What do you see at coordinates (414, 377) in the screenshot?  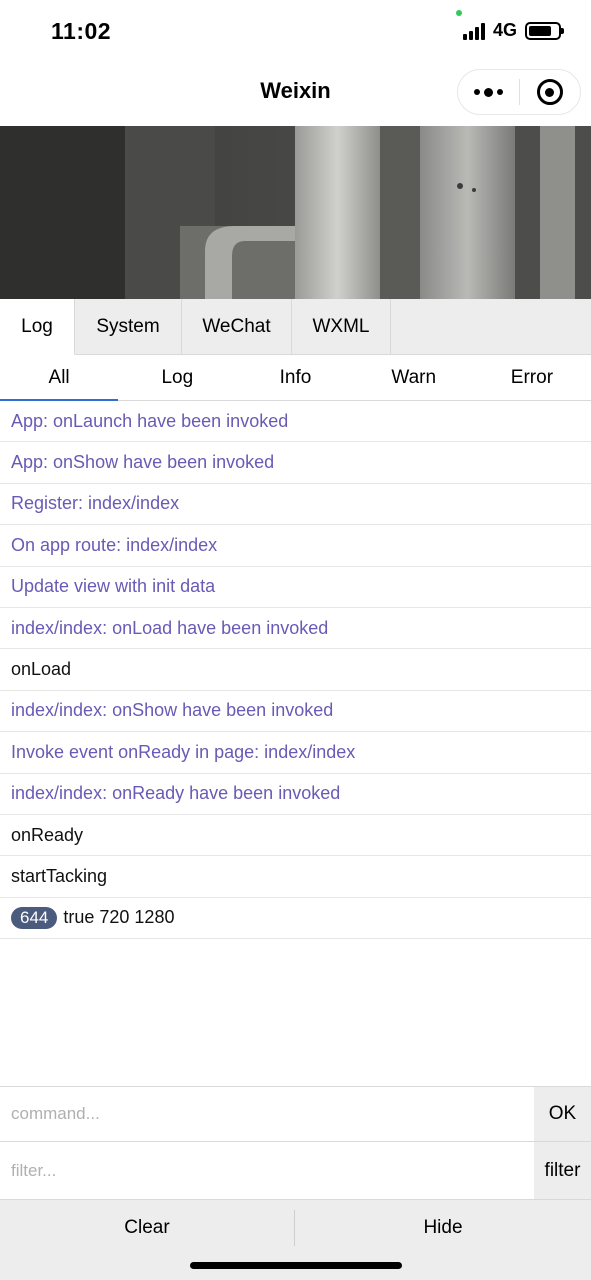 I see `filter-tab-warn: Warn` at bounding box center [414, 377].